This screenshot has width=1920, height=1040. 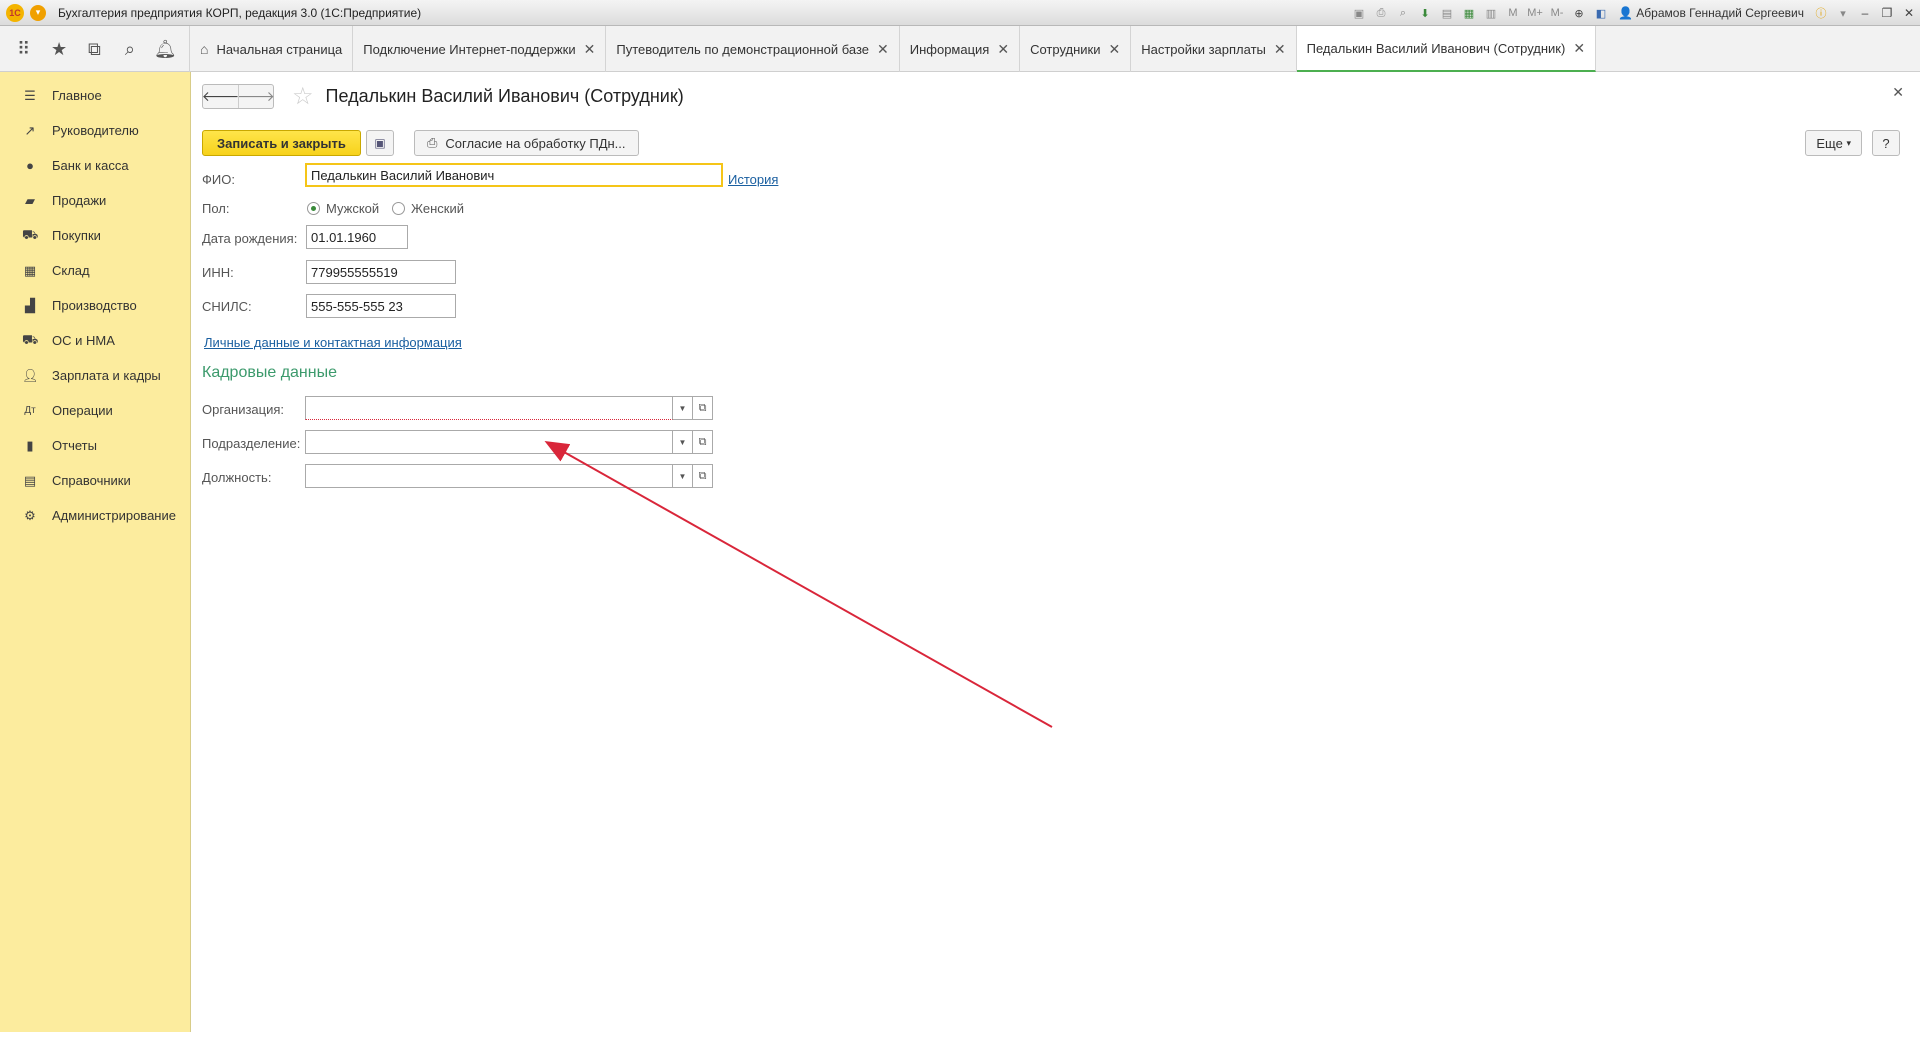 I want to click on gender-female-radio: Женский, so click(x=428, y=208).